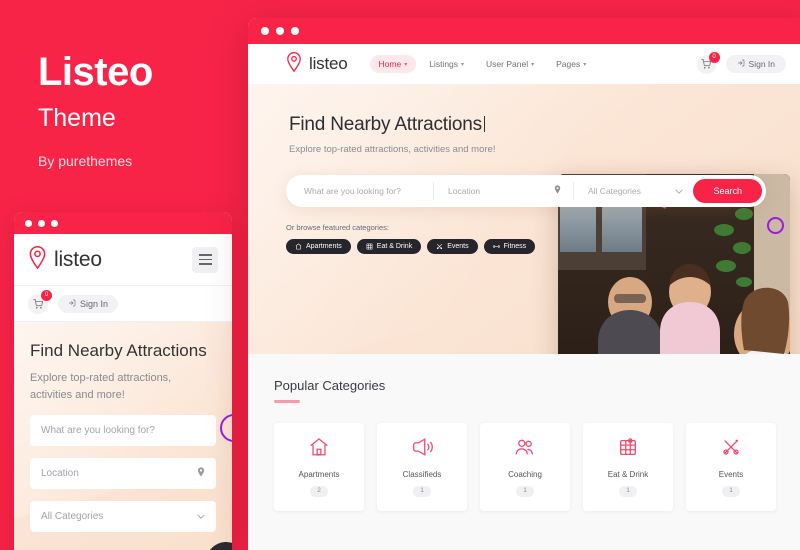 This screenshot has width=800, height=550. I want to click on tablet-subheader: 0 Sign In, so click(123, 304).